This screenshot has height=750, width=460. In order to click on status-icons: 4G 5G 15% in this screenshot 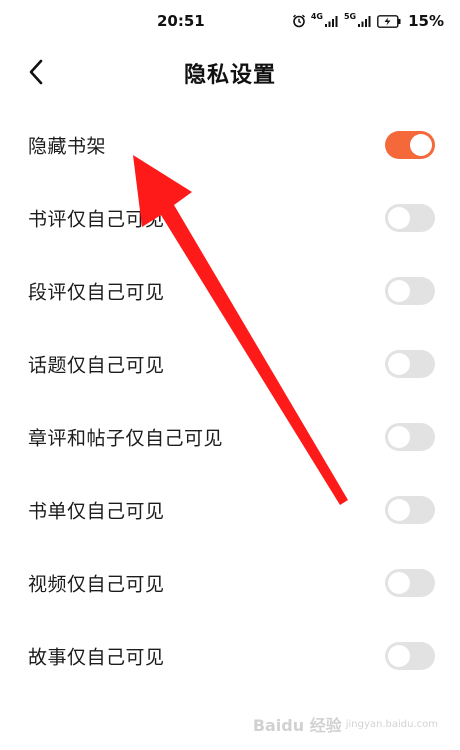, I will do `click(368, 21)`.